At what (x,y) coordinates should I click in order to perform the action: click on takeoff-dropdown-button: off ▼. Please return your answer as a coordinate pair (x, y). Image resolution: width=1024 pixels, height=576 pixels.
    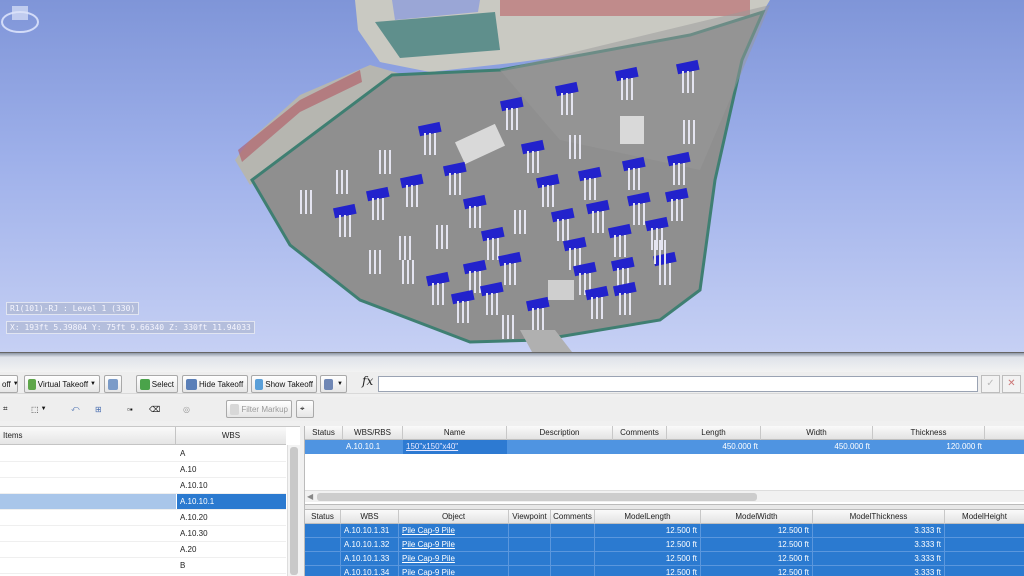
    Looking at the image, I should click on (9, 384).